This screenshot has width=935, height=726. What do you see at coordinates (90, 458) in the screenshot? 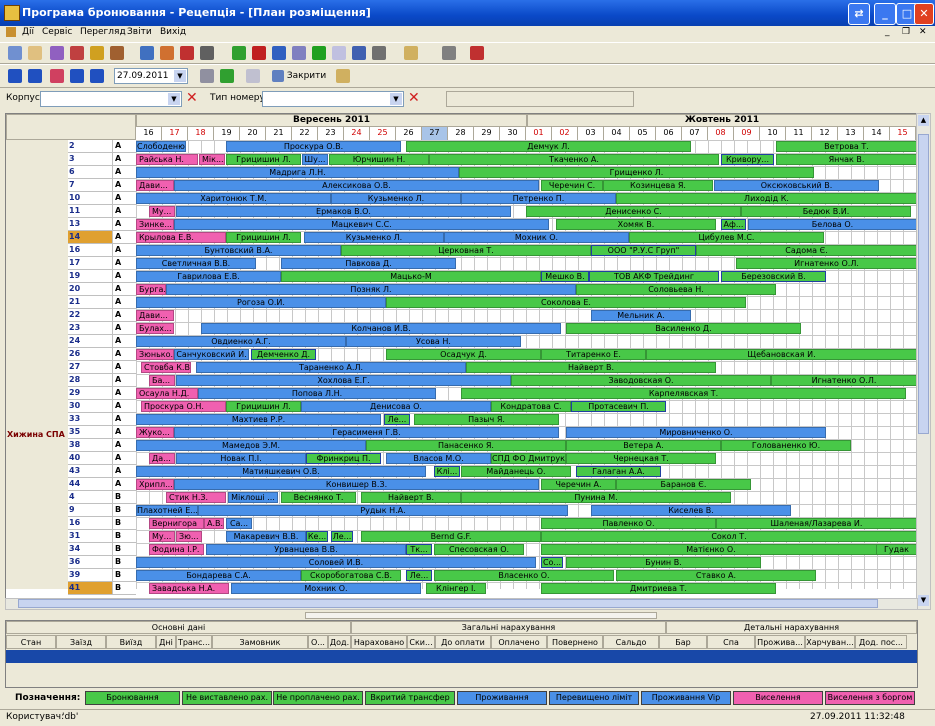
I see `room-number: 40` at bounding box center [90, 458].